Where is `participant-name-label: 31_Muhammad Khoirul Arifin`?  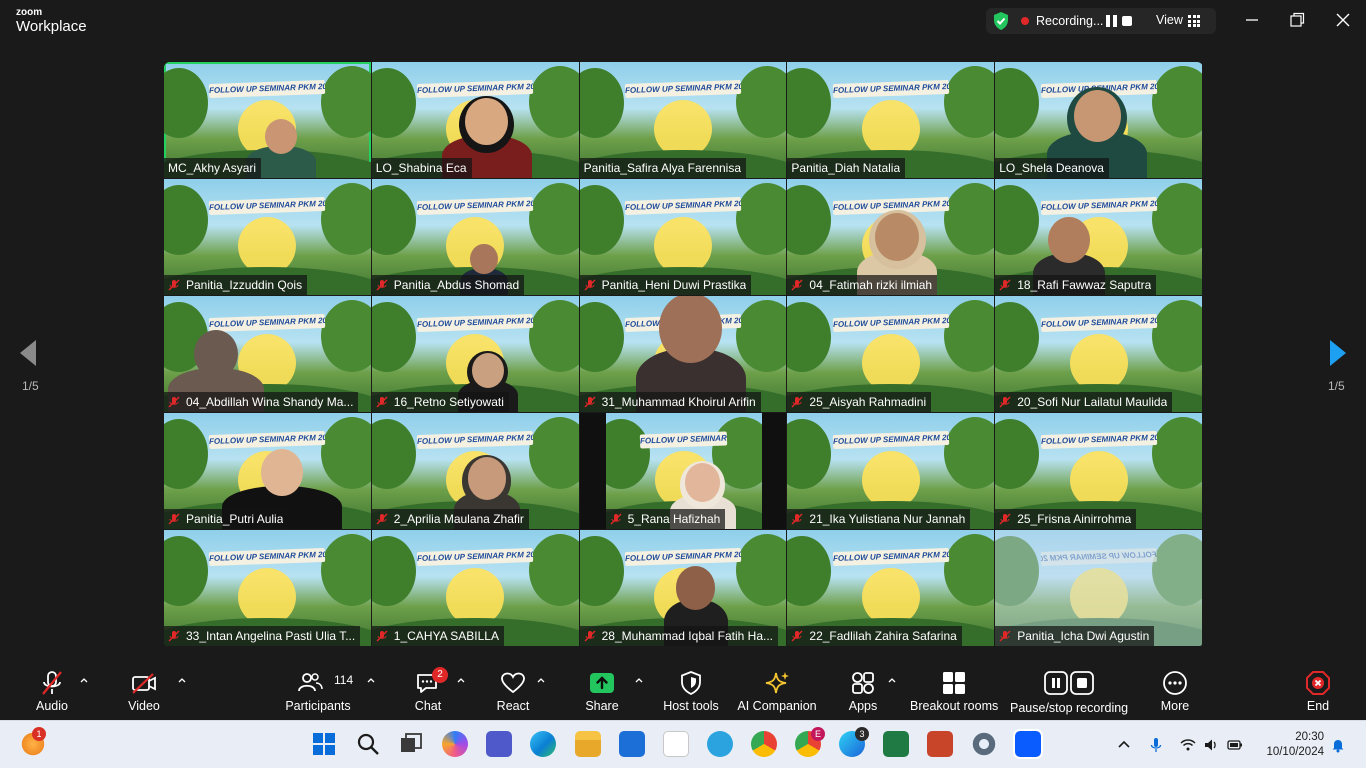 participant-name-label: 31_Muhammad Khoirul Arifin is located at coordinates (670, 402).